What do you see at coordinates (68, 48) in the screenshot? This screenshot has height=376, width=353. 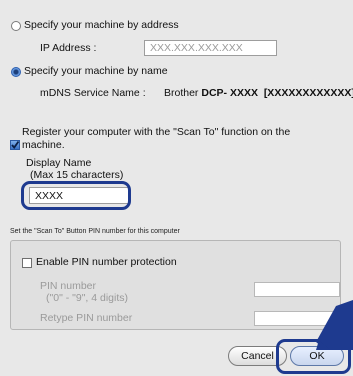 I see `ip-address-label: IP Address :` at bounding box center [68, 48].